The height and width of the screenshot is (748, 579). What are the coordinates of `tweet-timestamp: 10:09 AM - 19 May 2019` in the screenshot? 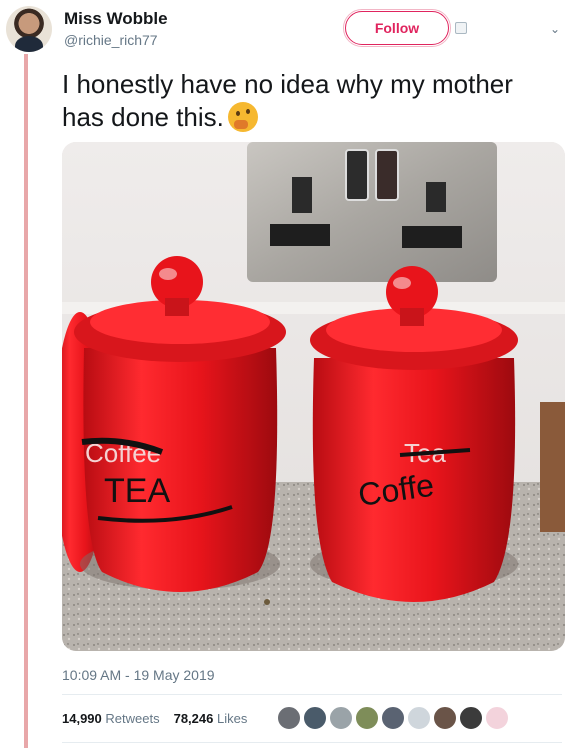 It's located at (138, 675).